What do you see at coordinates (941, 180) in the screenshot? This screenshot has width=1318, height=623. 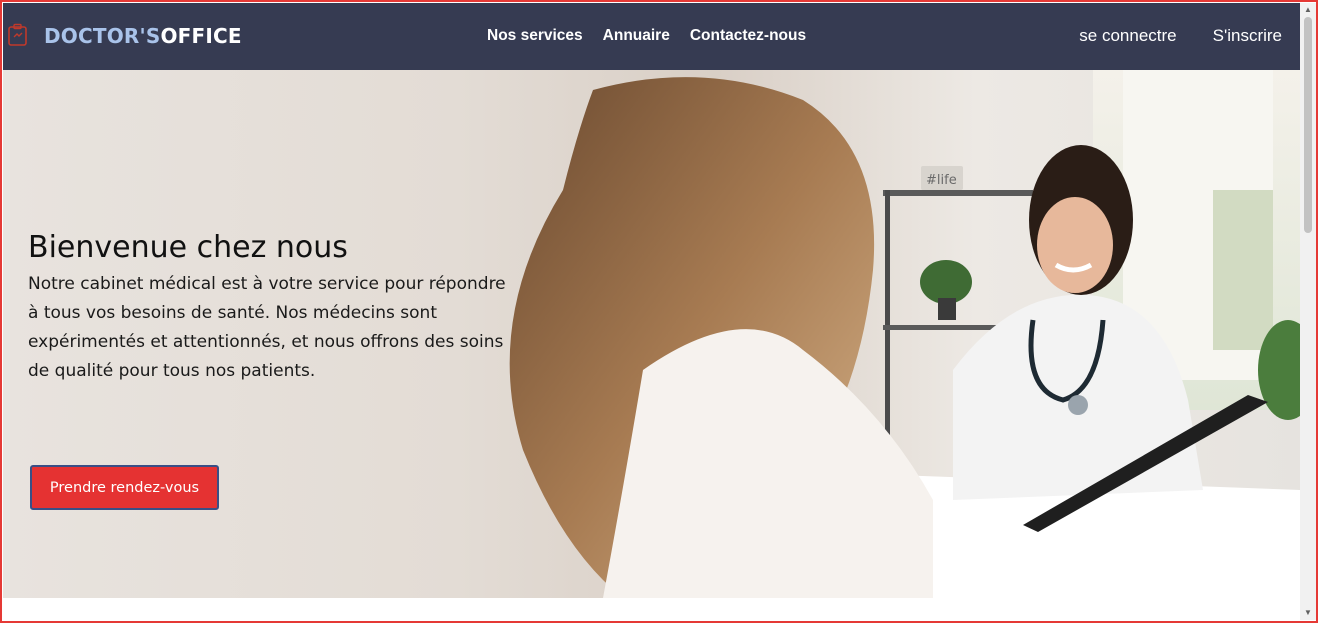 I see `image-sign-text: #life` at bounding box center [941, 180].